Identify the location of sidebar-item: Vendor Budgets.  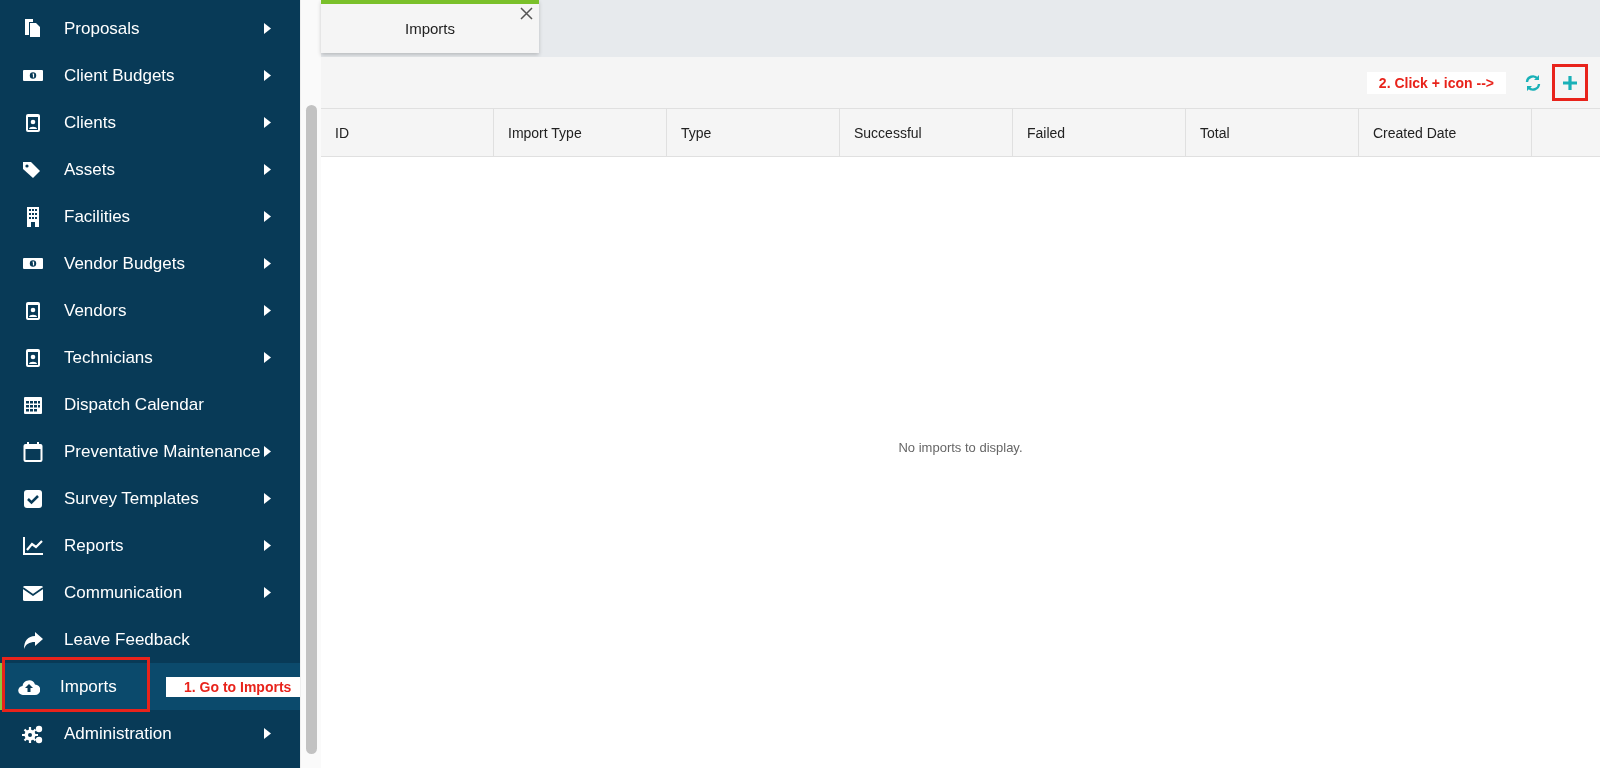
(150, 263).